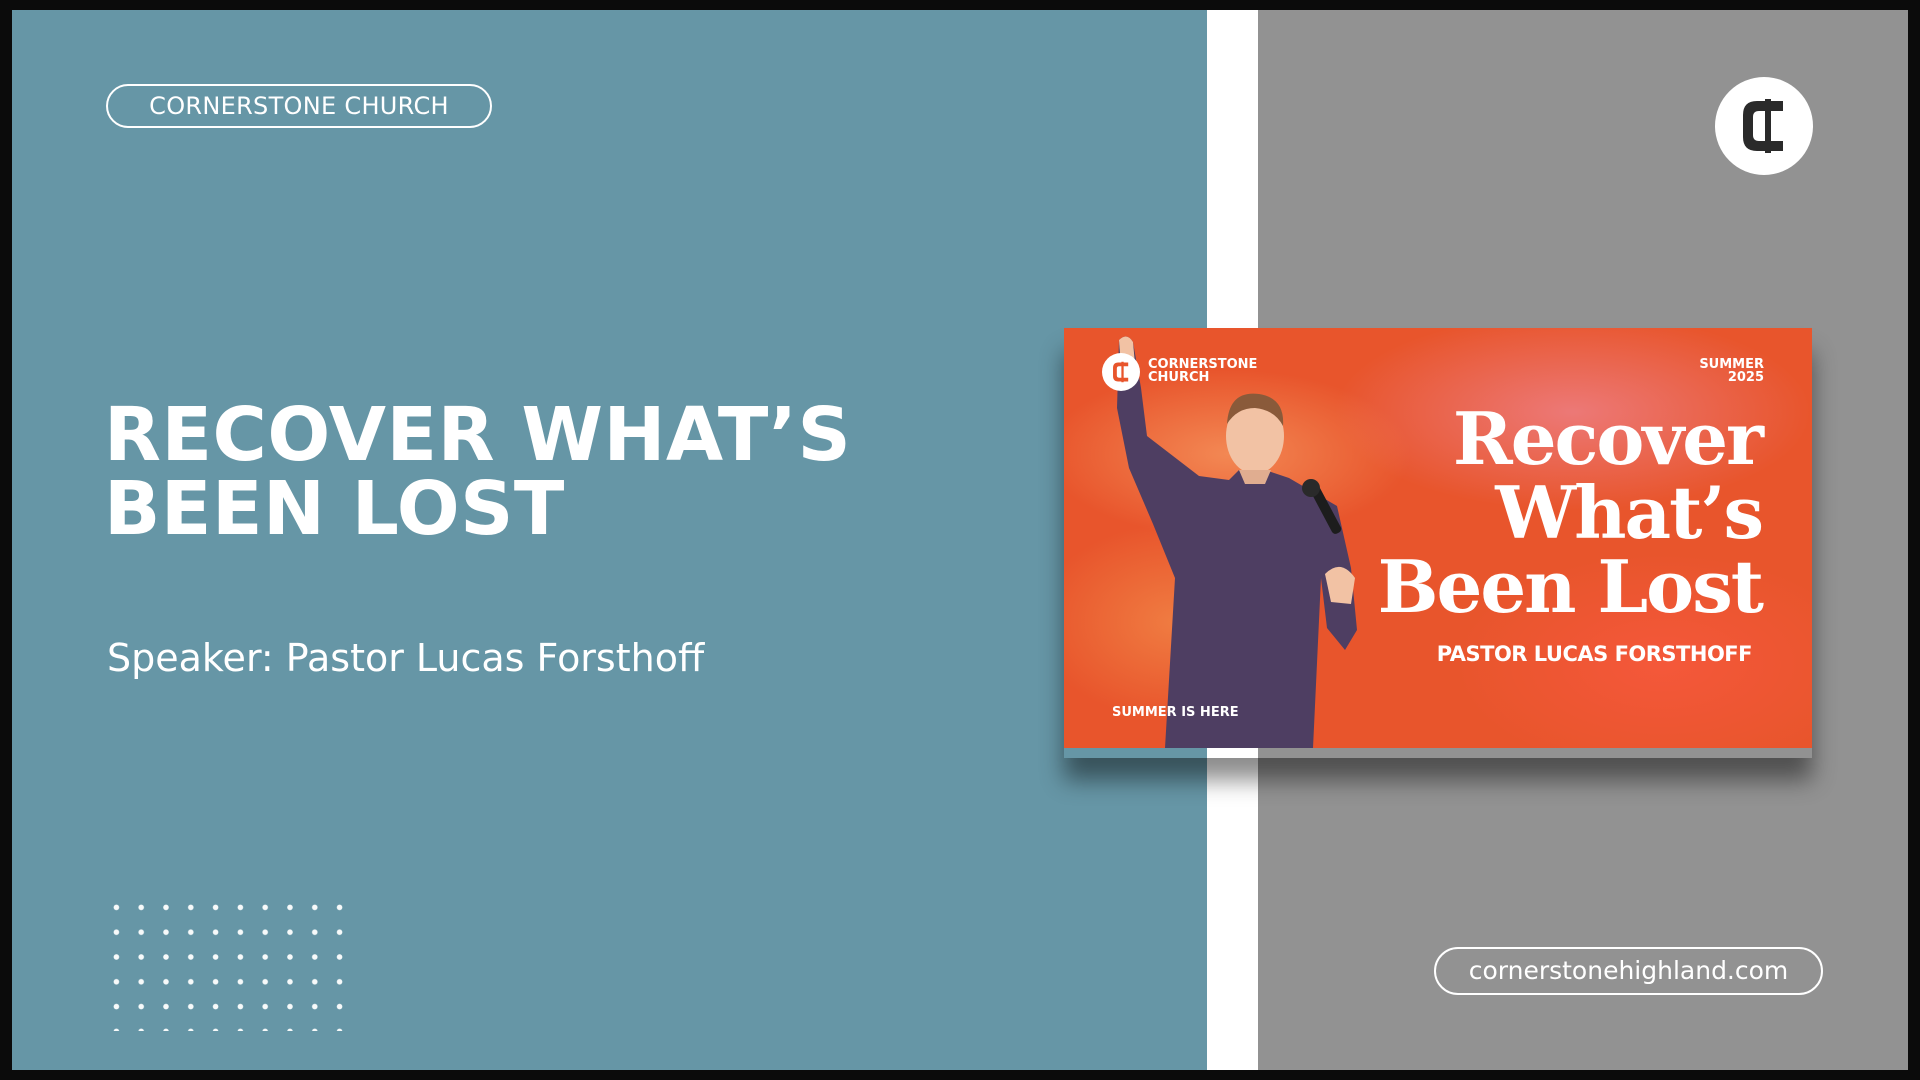  Describe the element at coordinates (299, 106) in the screenshot. I see `church-name-pill: CORNERSTONE CHURCH` at that location.